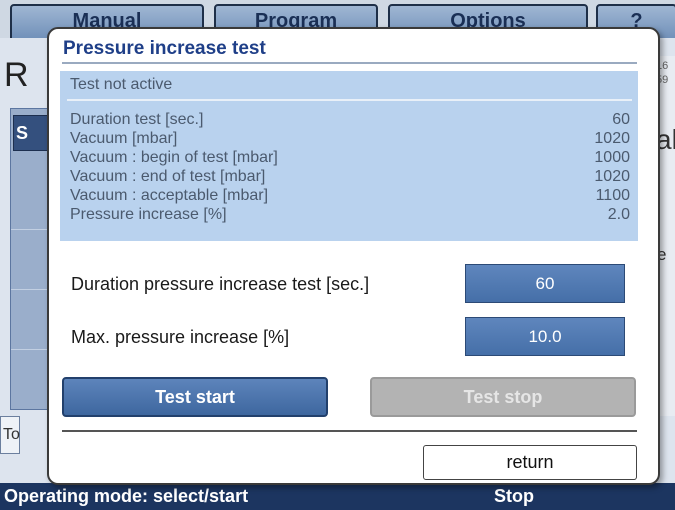 This screenshot has width=675, height=510. Describe the element at coordinates (349, 100) in the screenshot. I see `info-divider` at that location.